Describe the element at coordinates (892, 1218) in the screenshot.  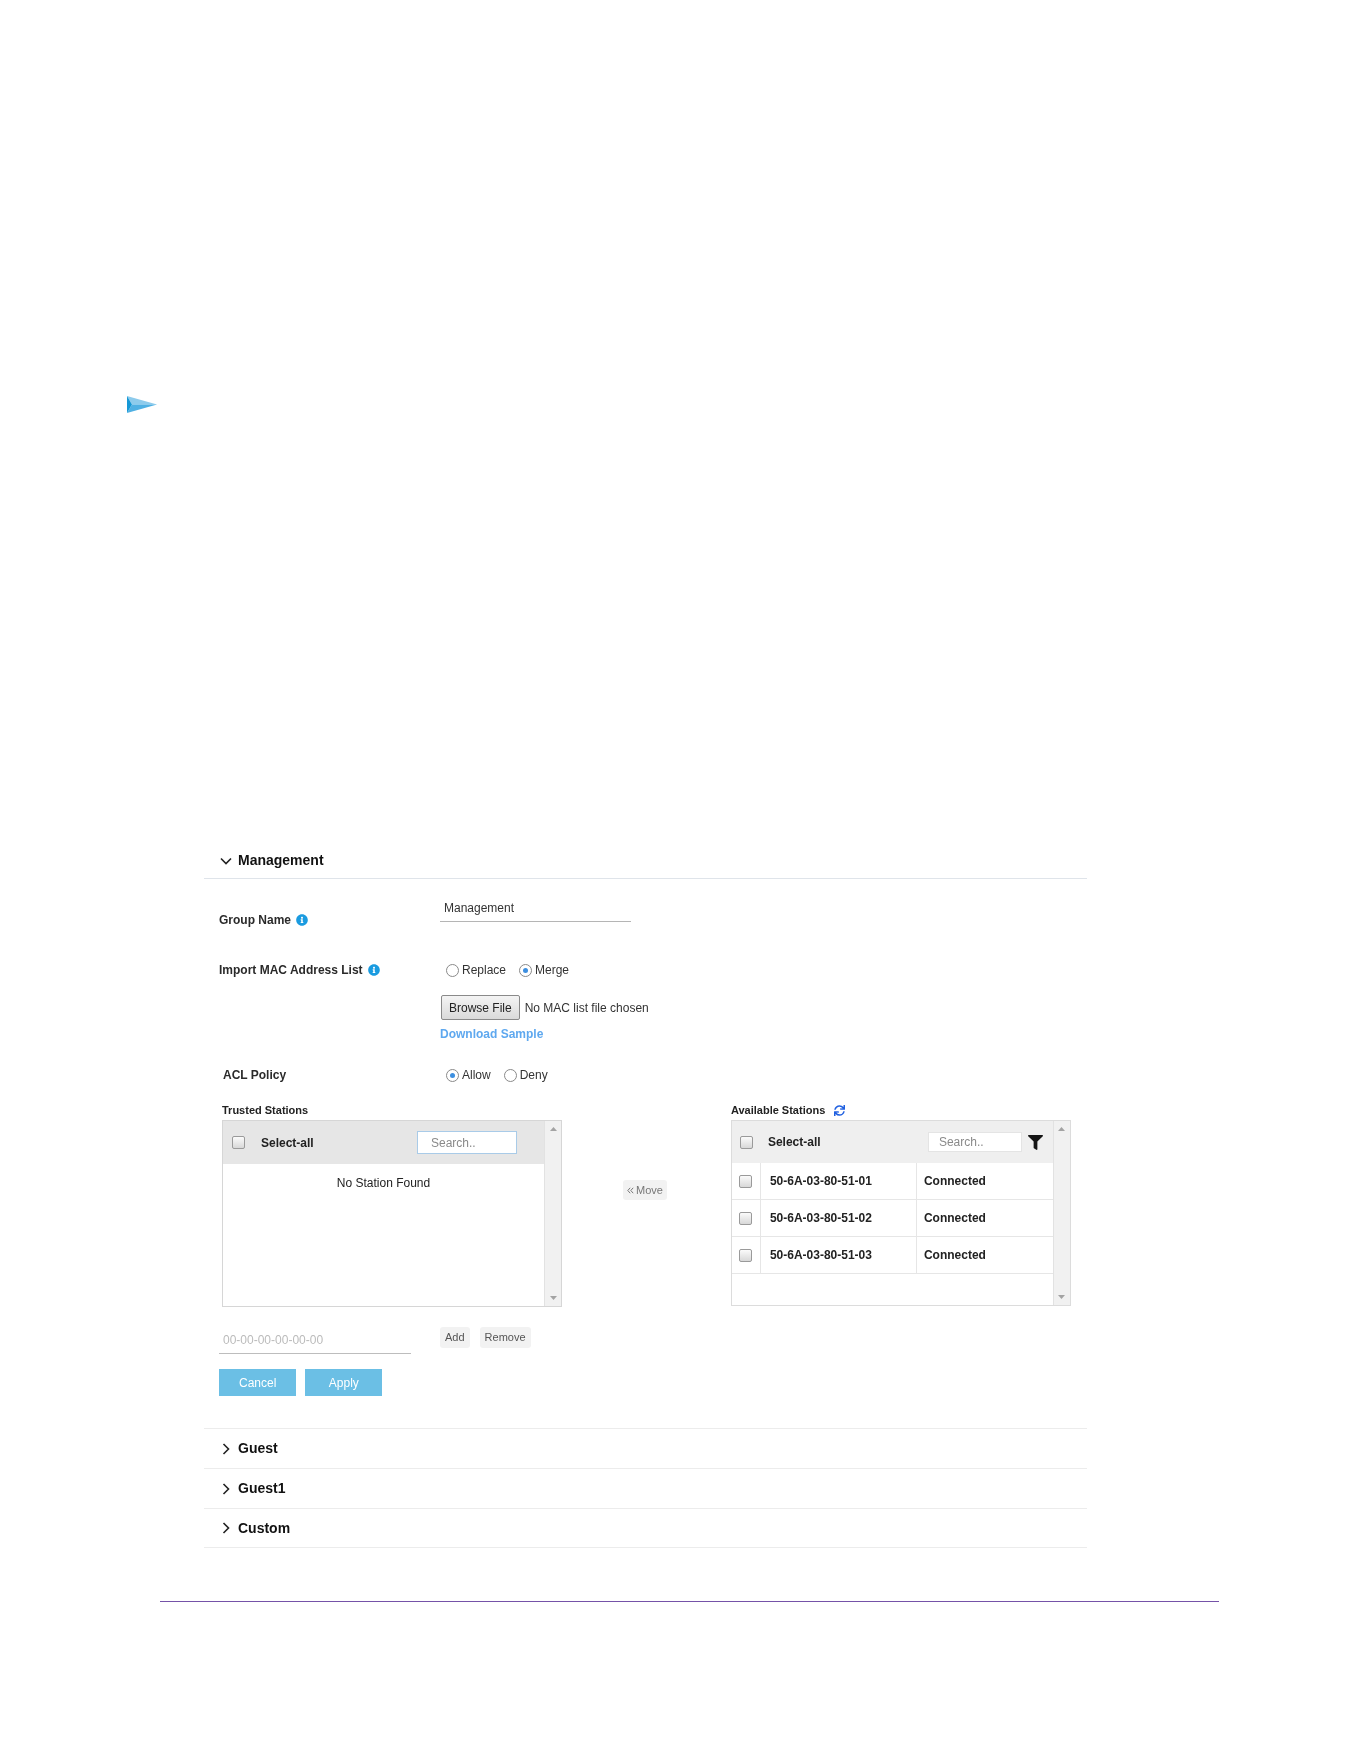
I see `station-row: 50-6A-03-80-51-02 Connected` at that location.